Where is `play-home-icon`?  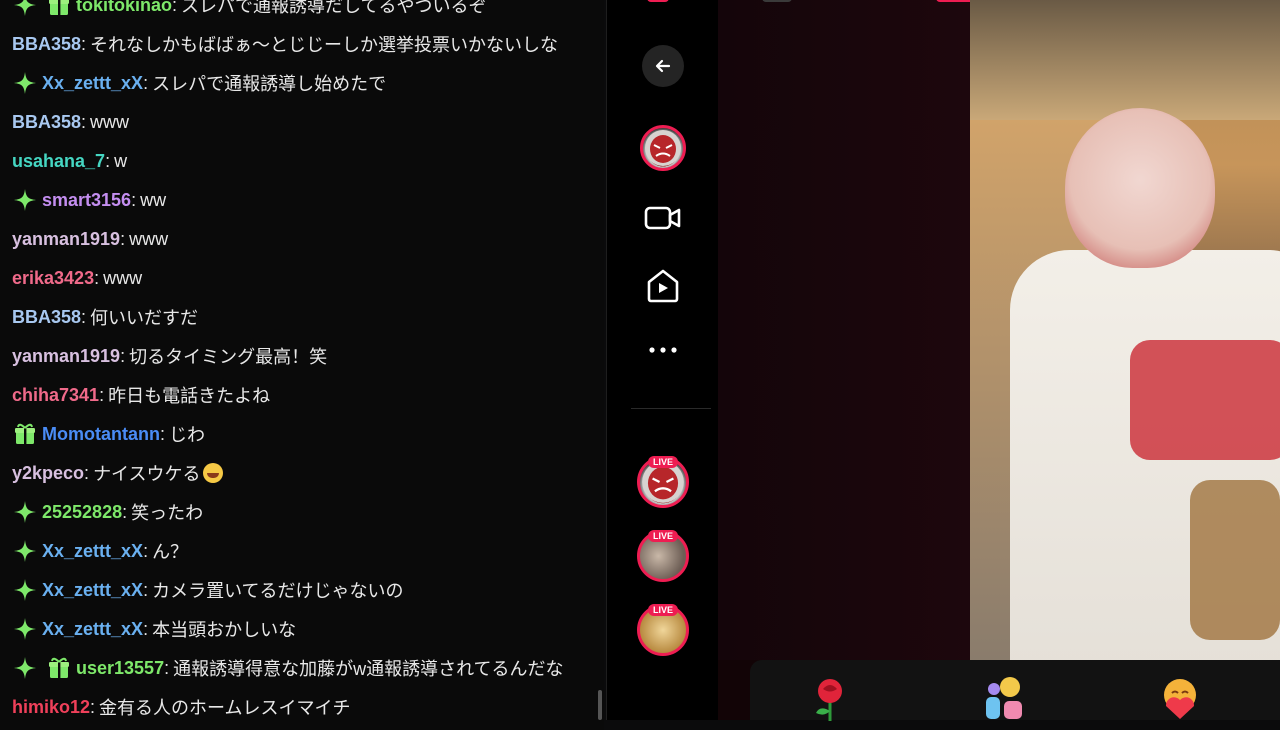
play-home-icon is located at coordinates (663, 286).